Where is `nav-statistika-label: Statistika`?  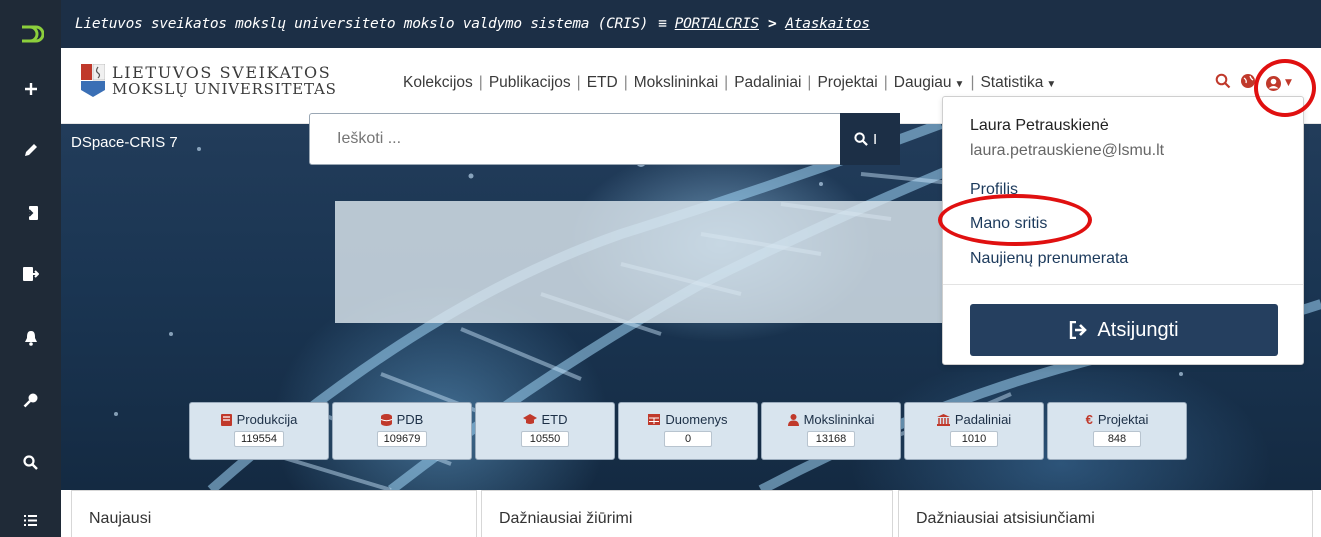
nav-statistika-label: Statistika is located at coordinates (1012, 82).